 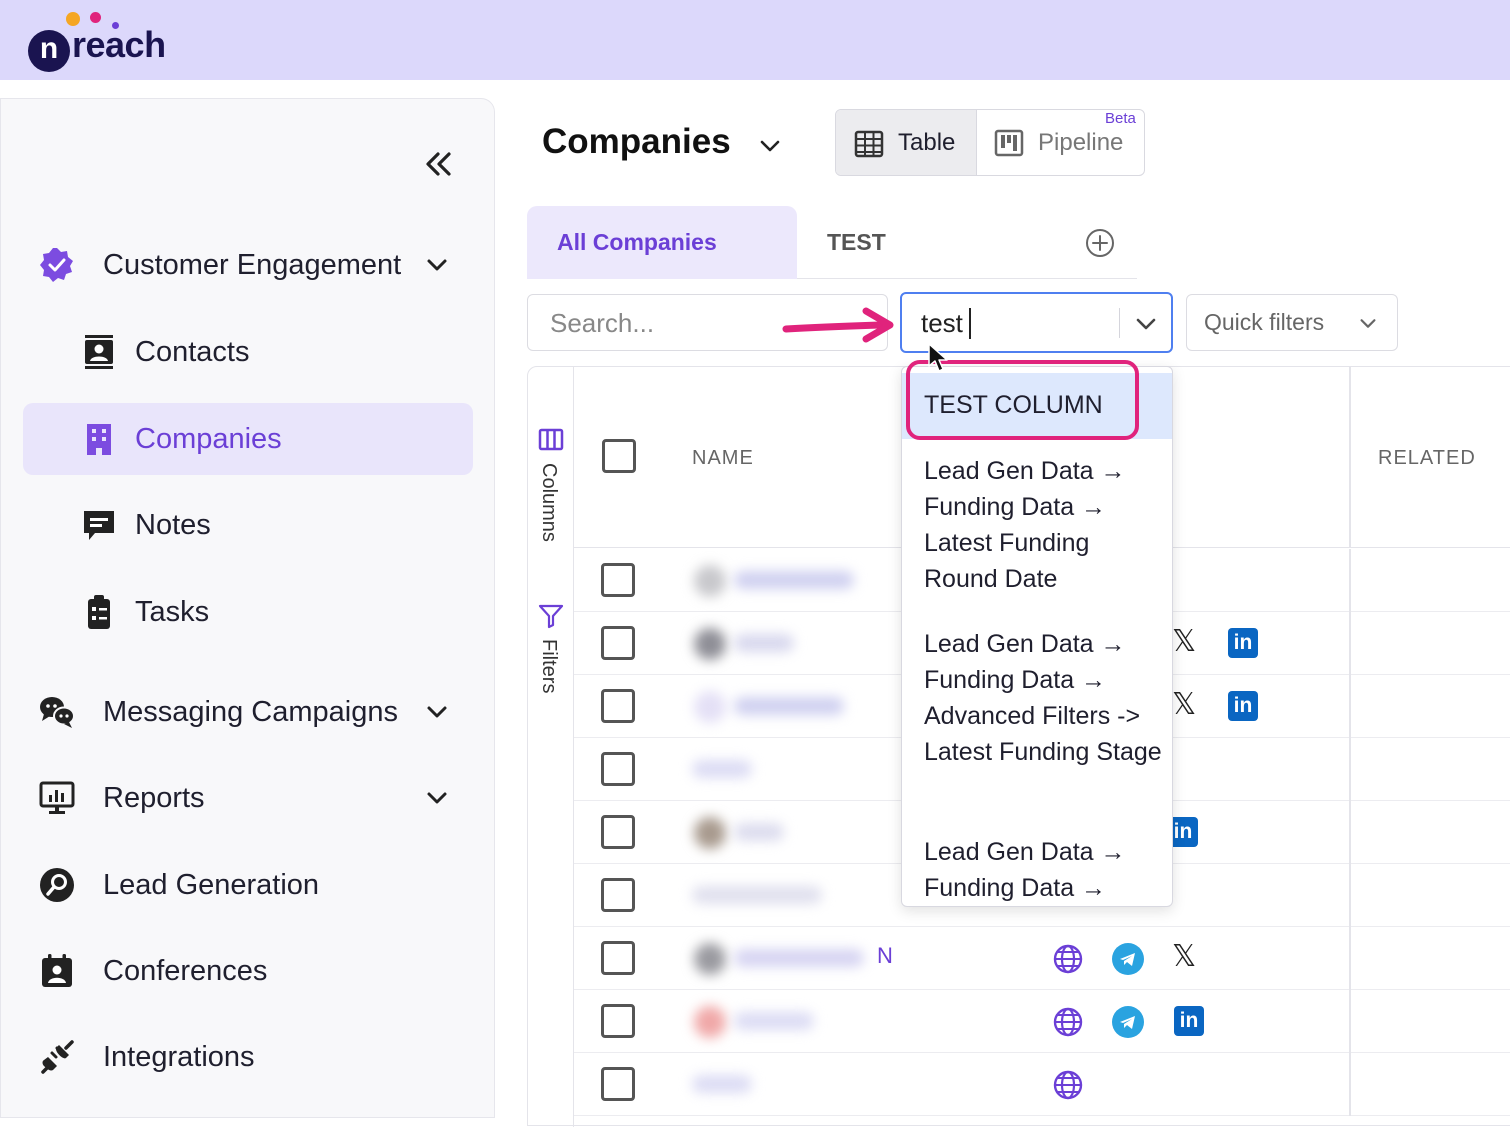 I want to click on note-icon, so click(x=99, y=525).